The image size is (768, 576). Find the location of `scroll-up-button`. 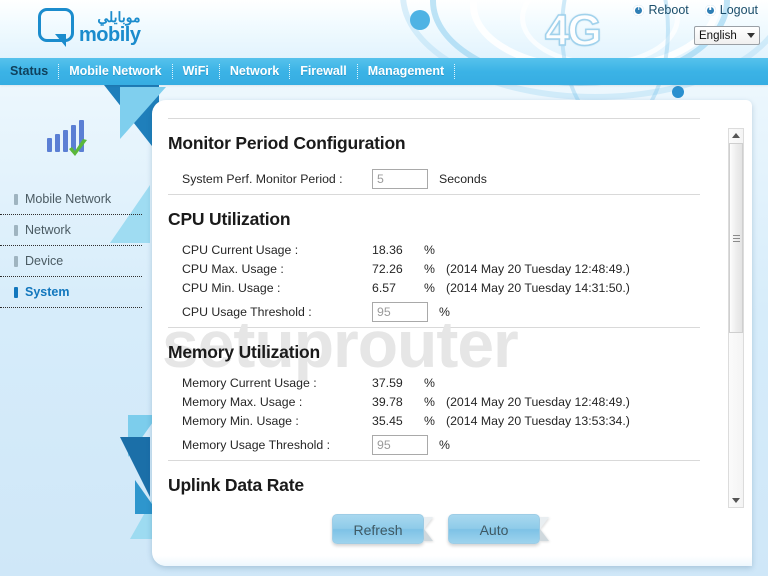

scroll-up-button is located at coordinates (736, 135).